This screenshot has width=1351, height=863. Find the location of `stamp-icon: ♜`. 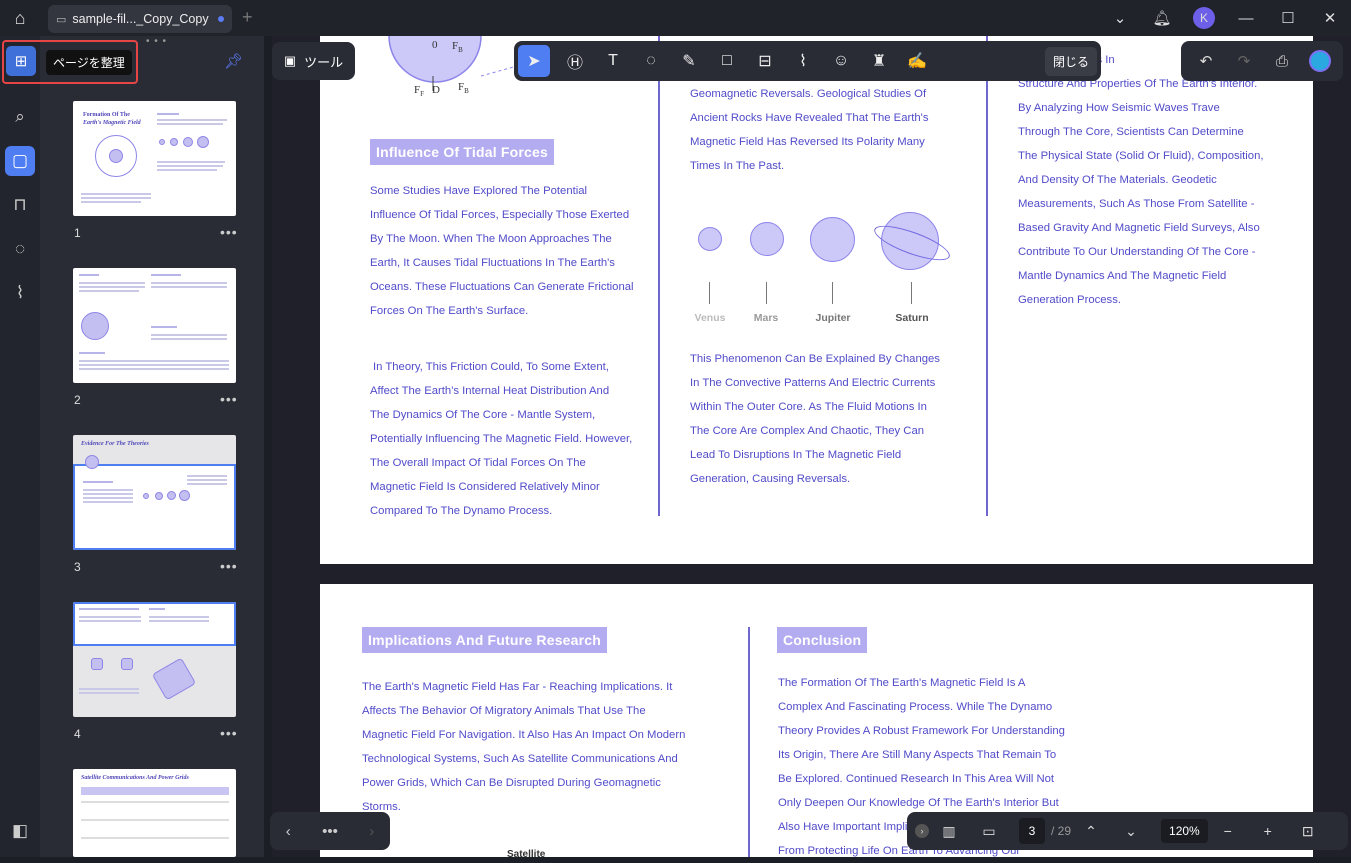

stamp-icon: ♜ is located at coordinates (879, 61).